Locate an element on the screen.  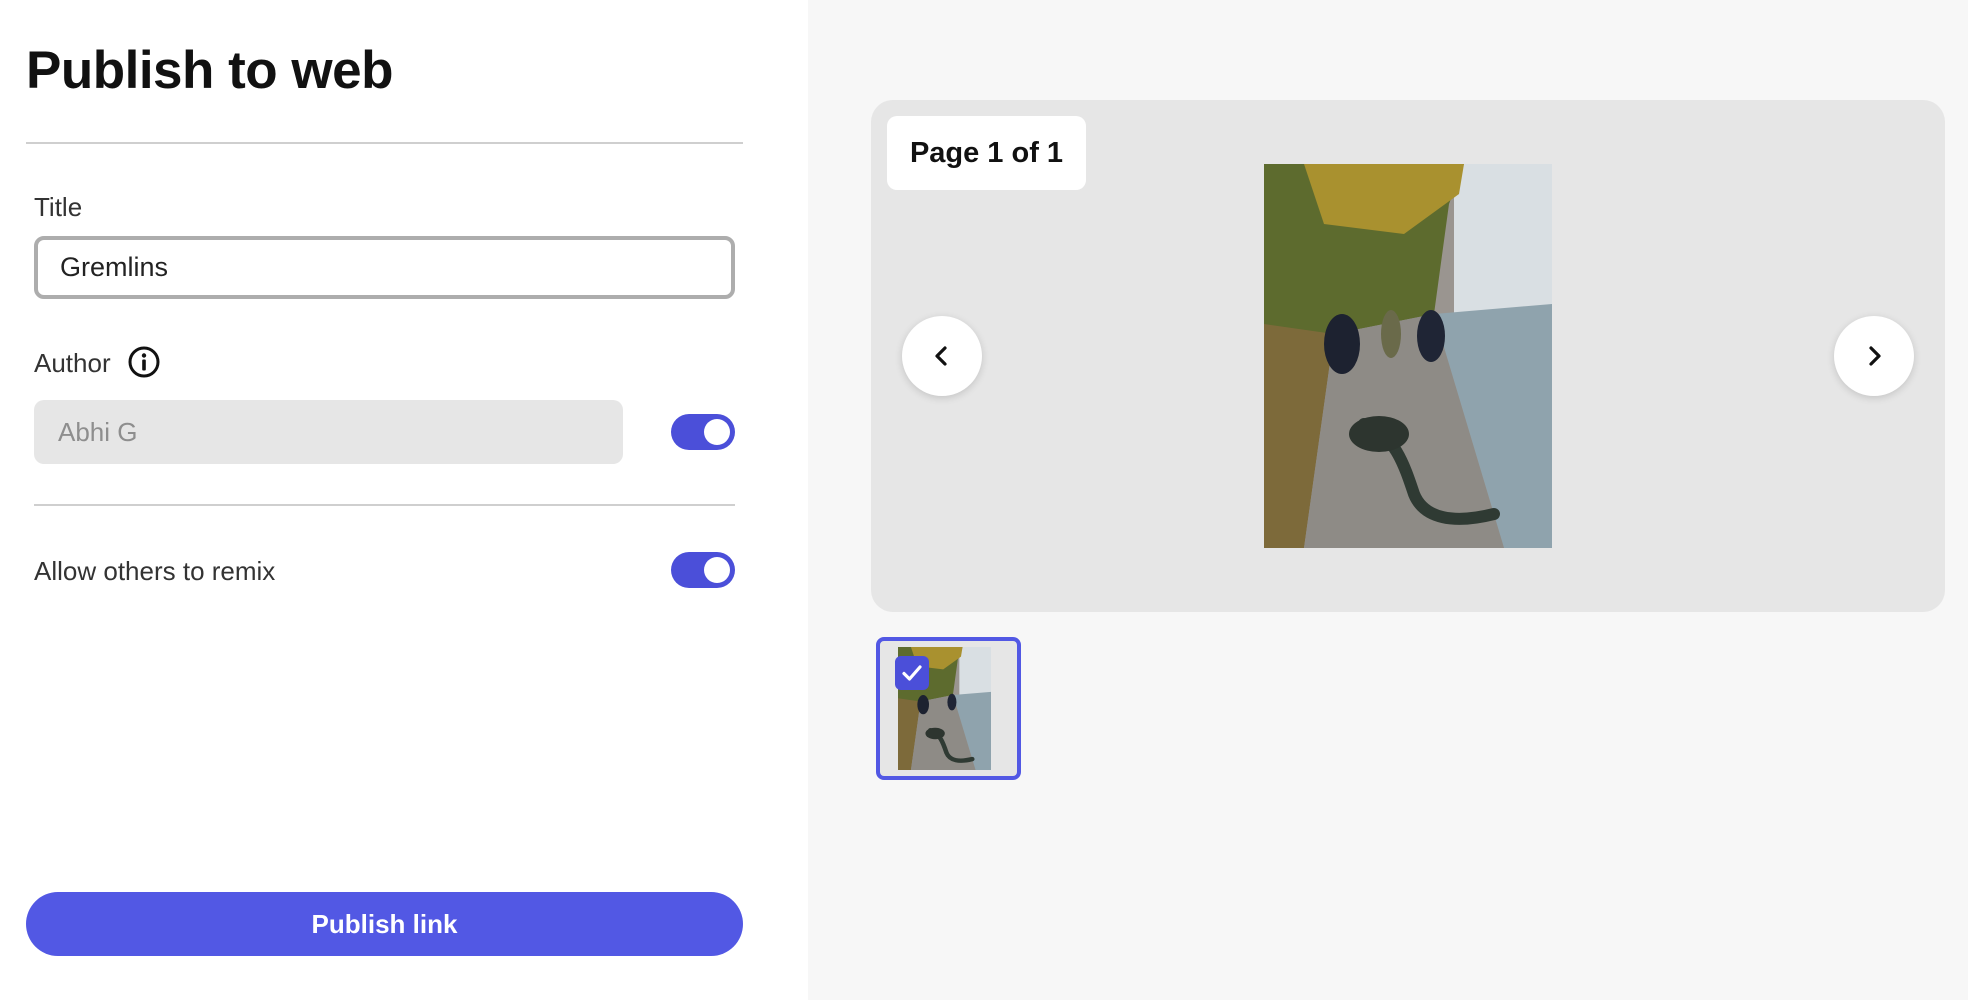
title-label: Title is located at coordinates (58, 207).